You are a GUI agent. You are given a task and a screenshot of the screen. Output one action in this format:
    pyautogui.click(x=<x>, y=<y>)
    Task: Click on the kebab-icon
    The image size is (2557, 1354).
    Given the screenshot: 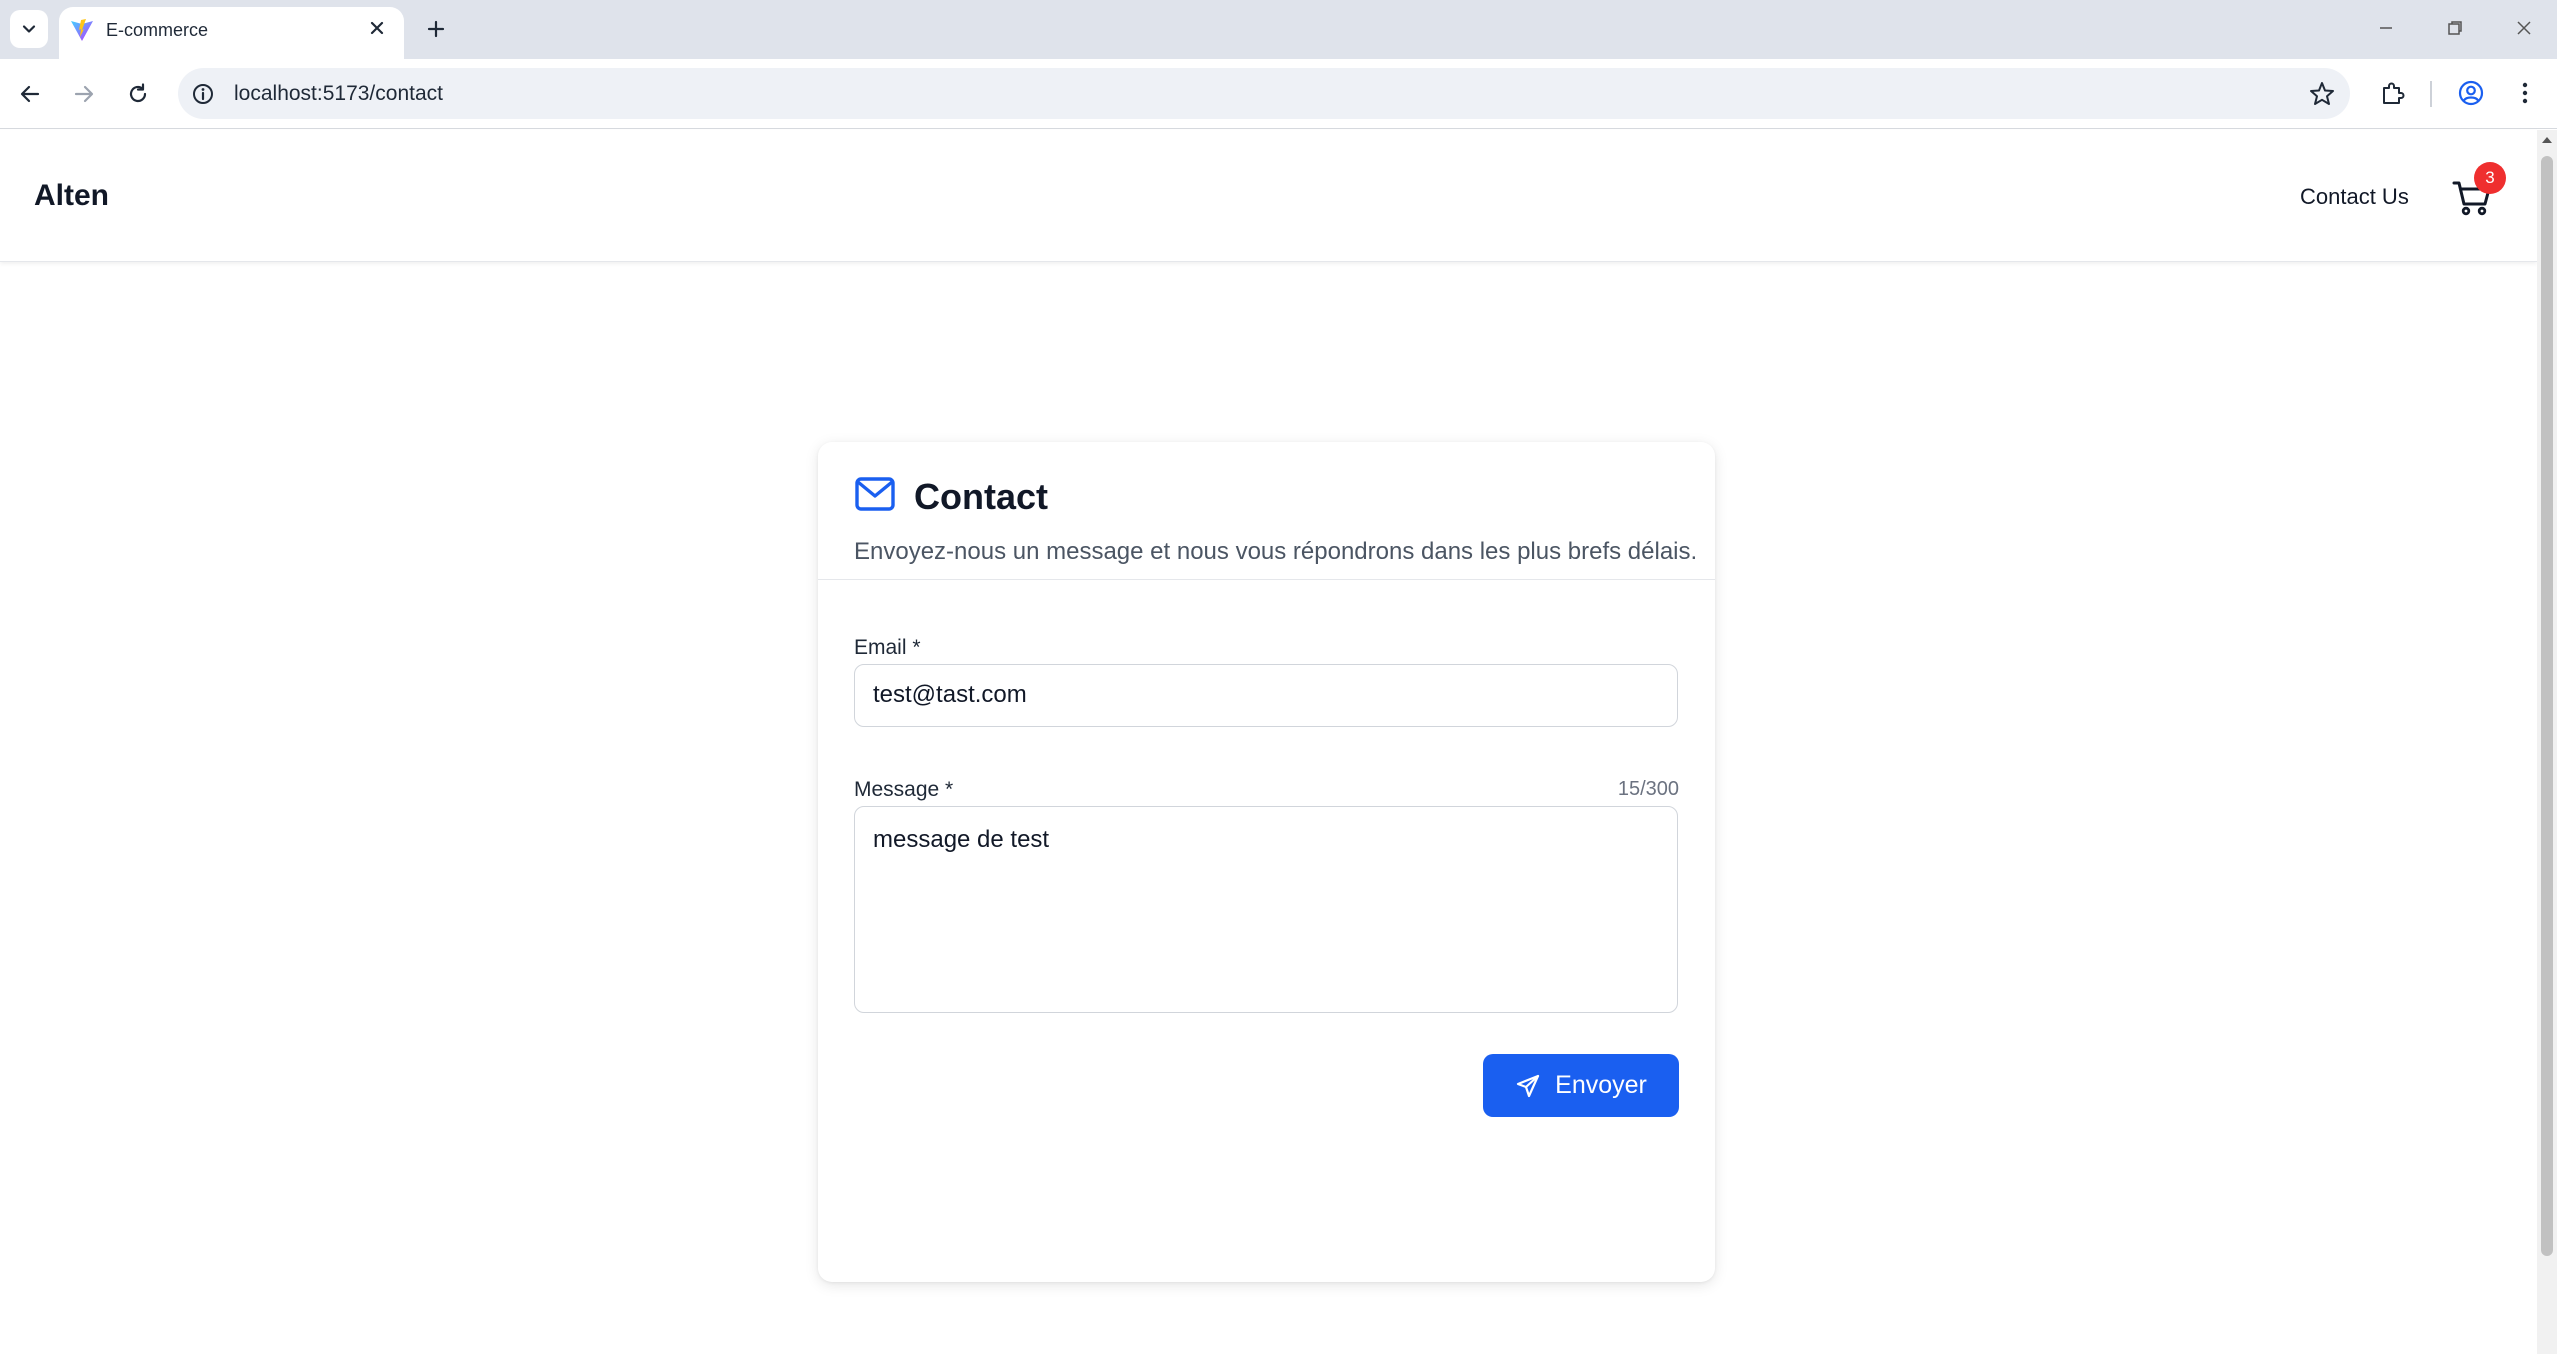 What is the action you would take?
    pyautogui.click(x=2525, y=93)
    